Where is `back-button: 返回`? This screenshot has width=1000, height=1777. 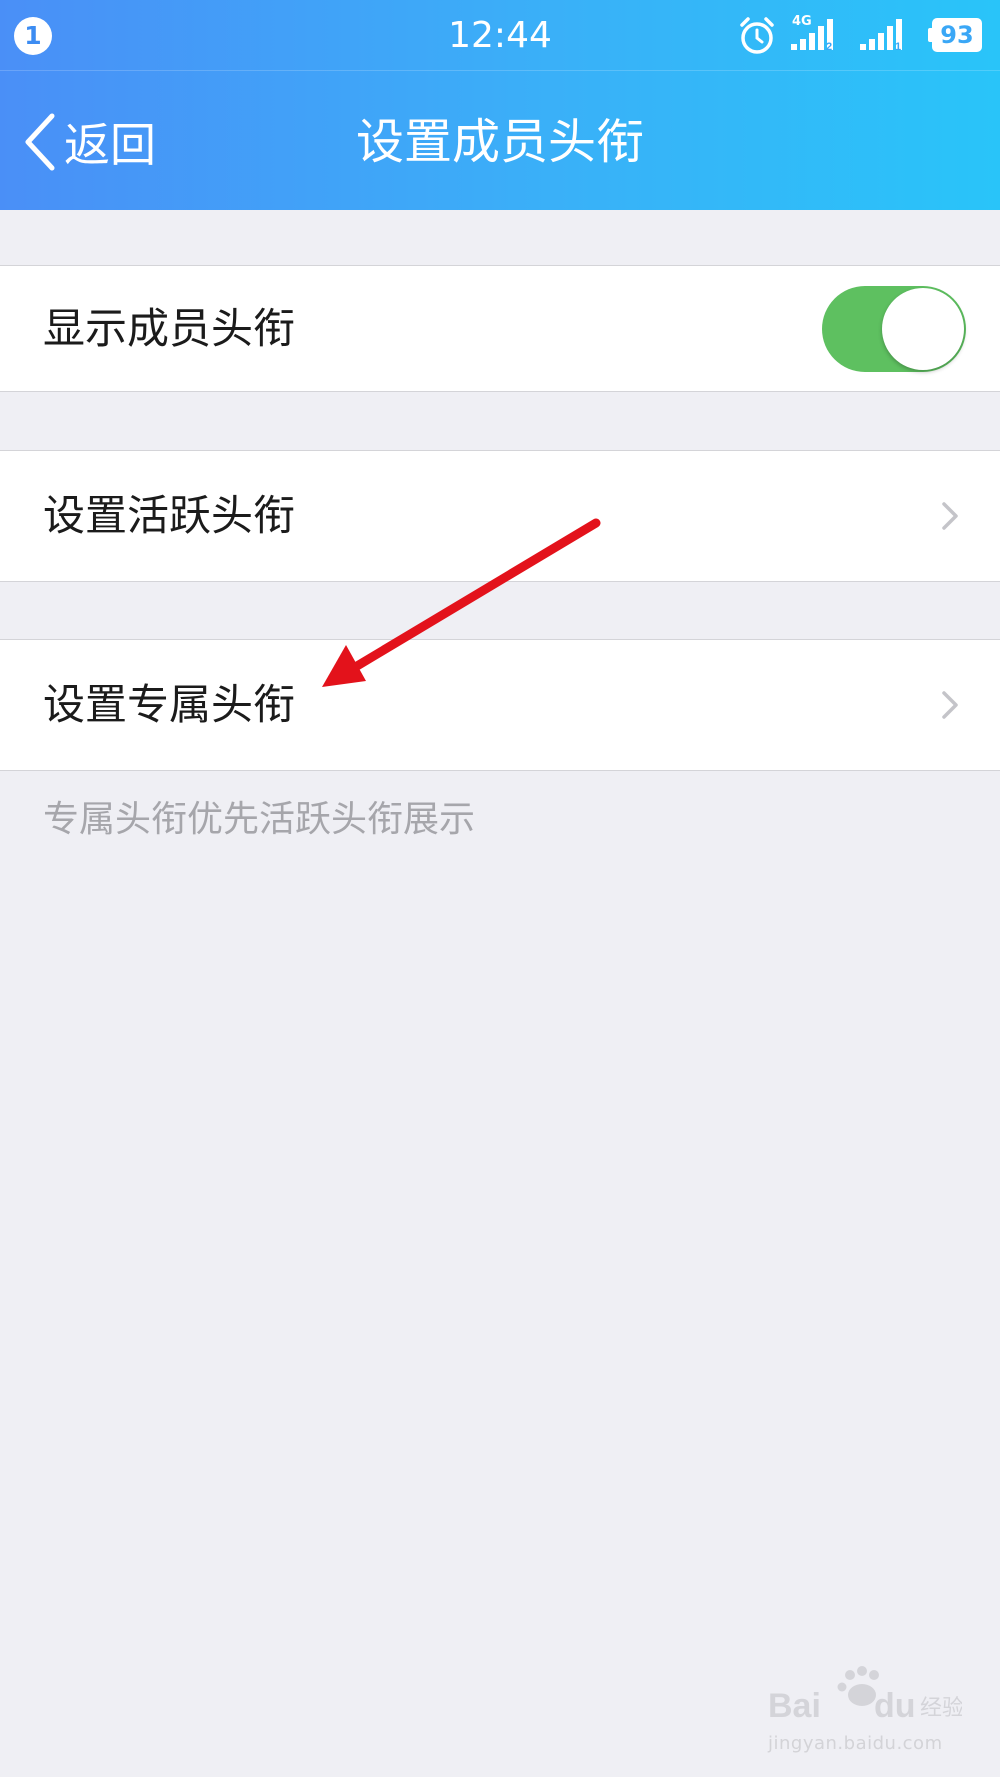 back-button: 返回 is located at coordinates (88, 142).